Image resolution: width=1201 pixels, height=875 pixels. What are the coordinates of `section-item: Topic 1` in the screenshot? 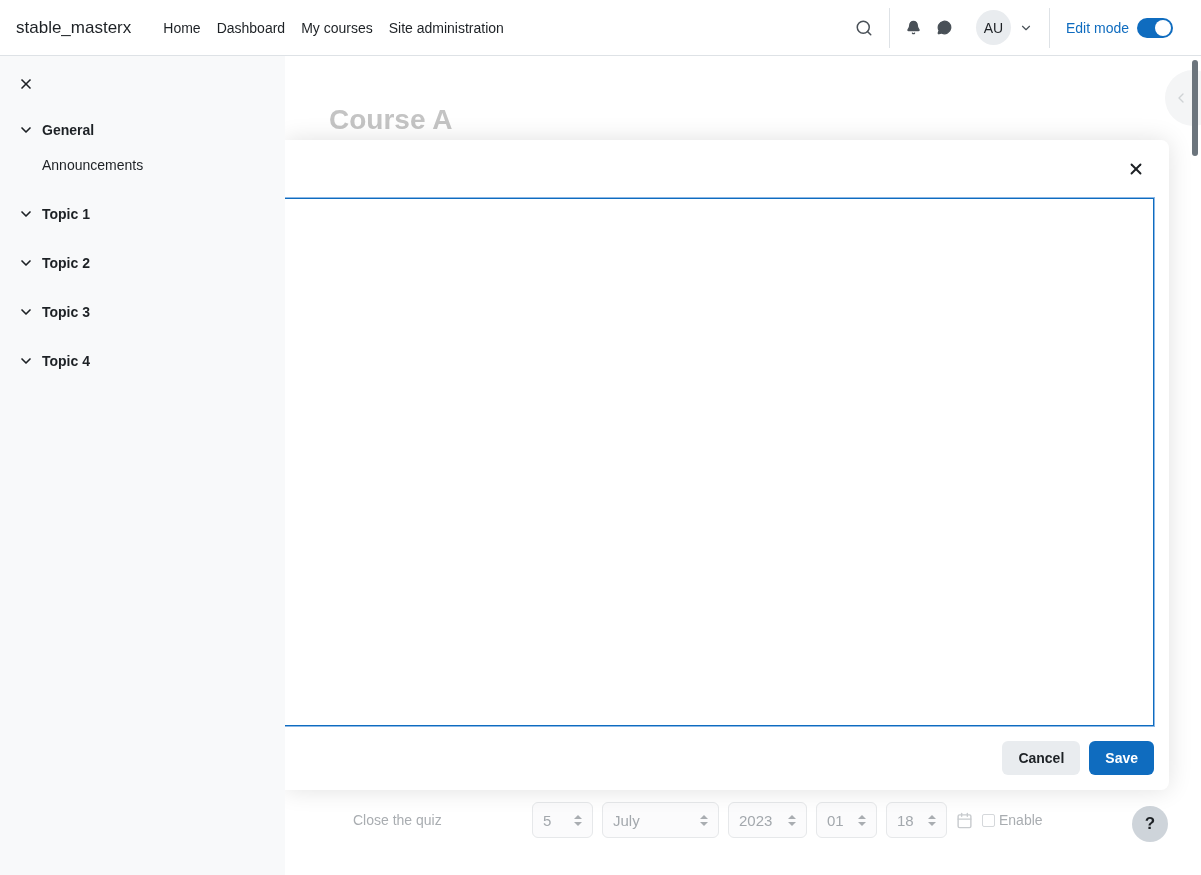 It's located at (151, 214).